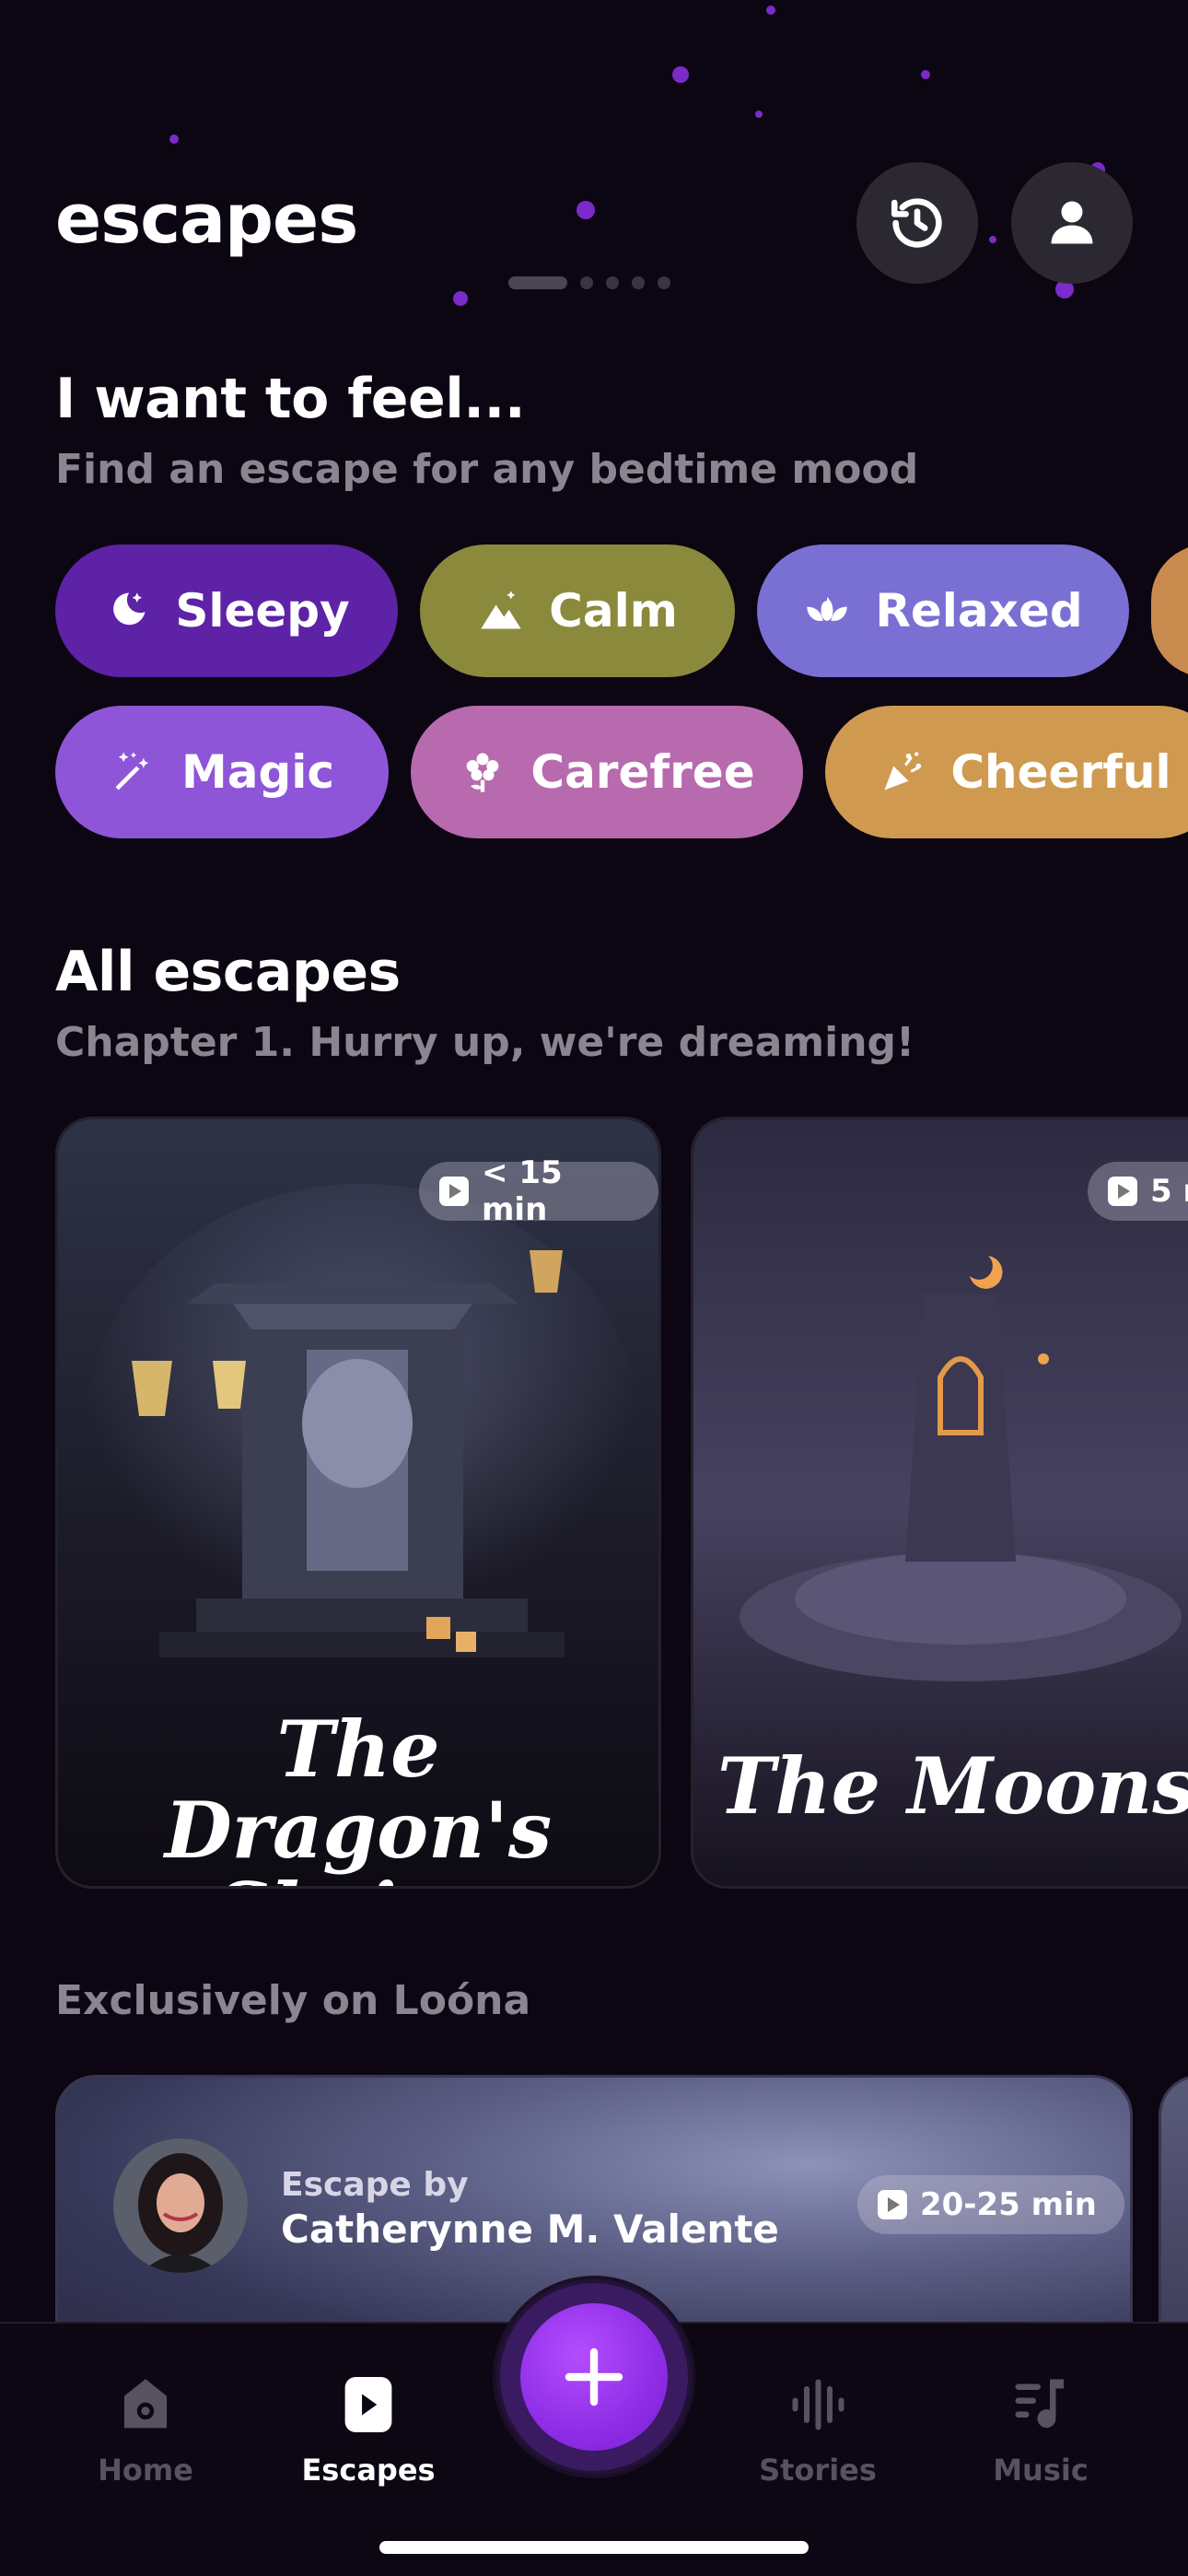 This screenshot has height=2576, width=1188. I want to click on nav-label: Stories, so click(818, 2470).